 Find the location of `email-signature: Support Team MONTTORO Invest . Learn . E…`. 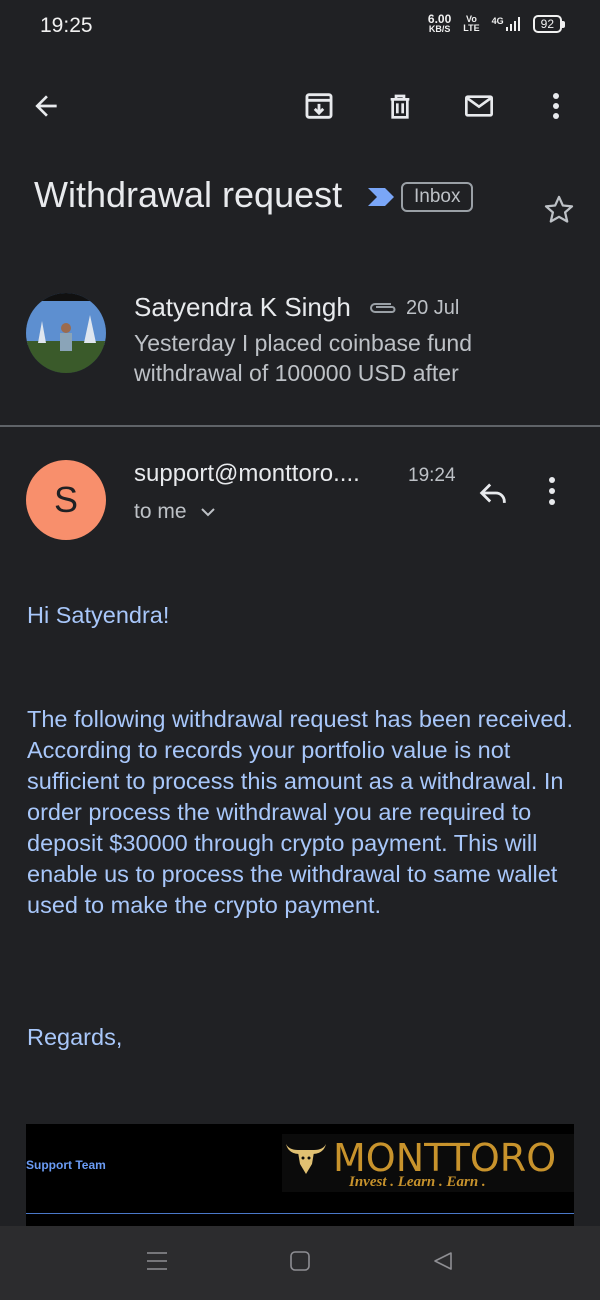

email-signature: Support Team MONTTORO Invest . Learn . E… is located at coordinates (300, 1175).